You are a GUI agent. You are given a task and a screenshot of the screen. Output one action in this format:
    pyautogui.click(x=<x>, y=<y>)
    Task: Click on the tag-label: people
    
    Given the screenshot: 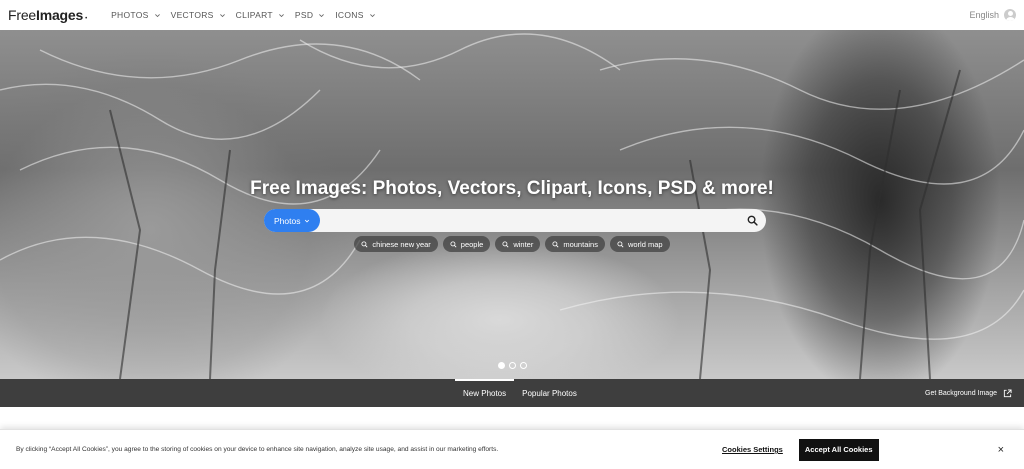 What is the action you would take?
    pyautogui.click(x=472, y=244)
    